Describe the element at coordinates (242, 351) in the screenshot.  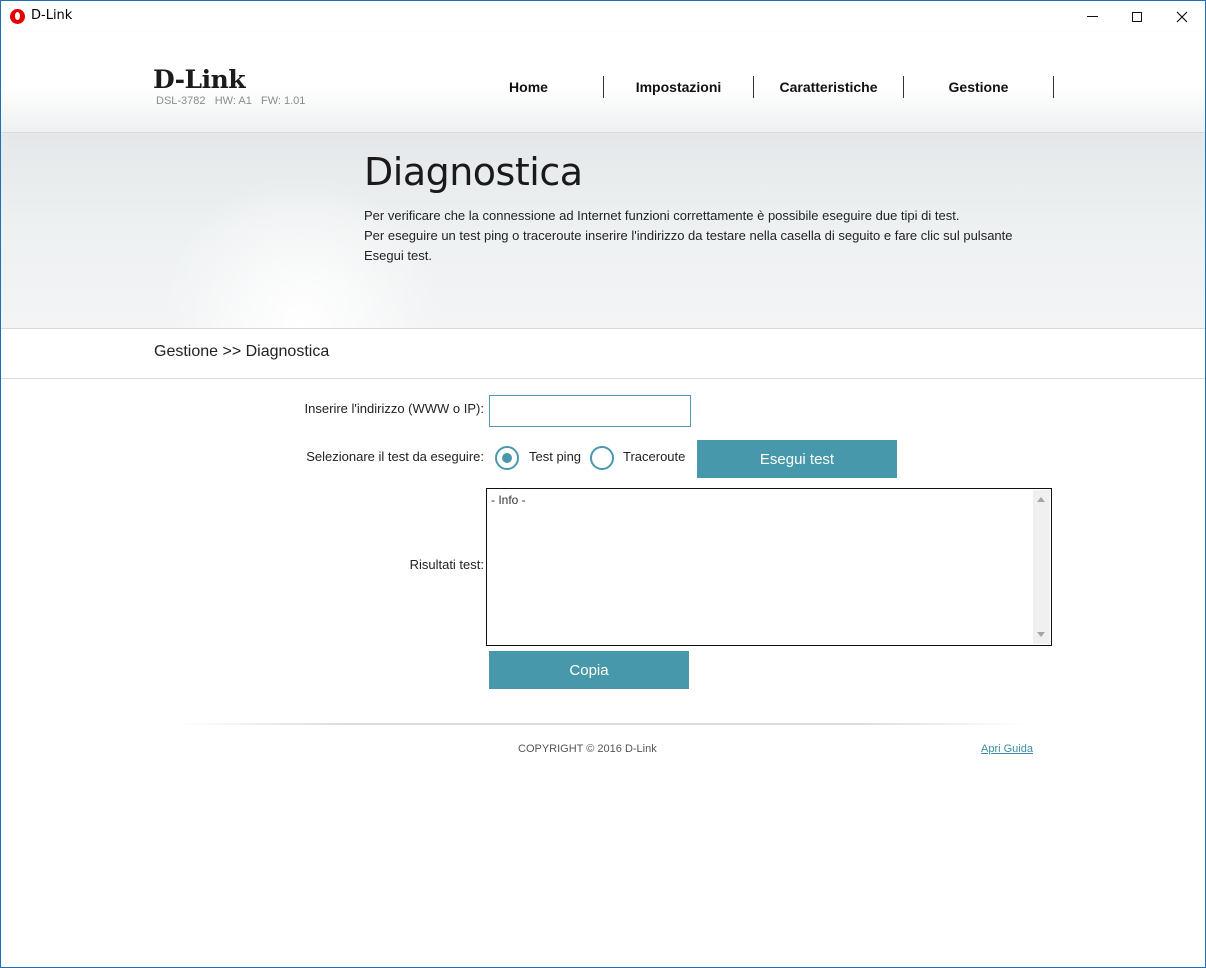
I see `breadcrumb: Gestione >> Diagnostica` at that location.